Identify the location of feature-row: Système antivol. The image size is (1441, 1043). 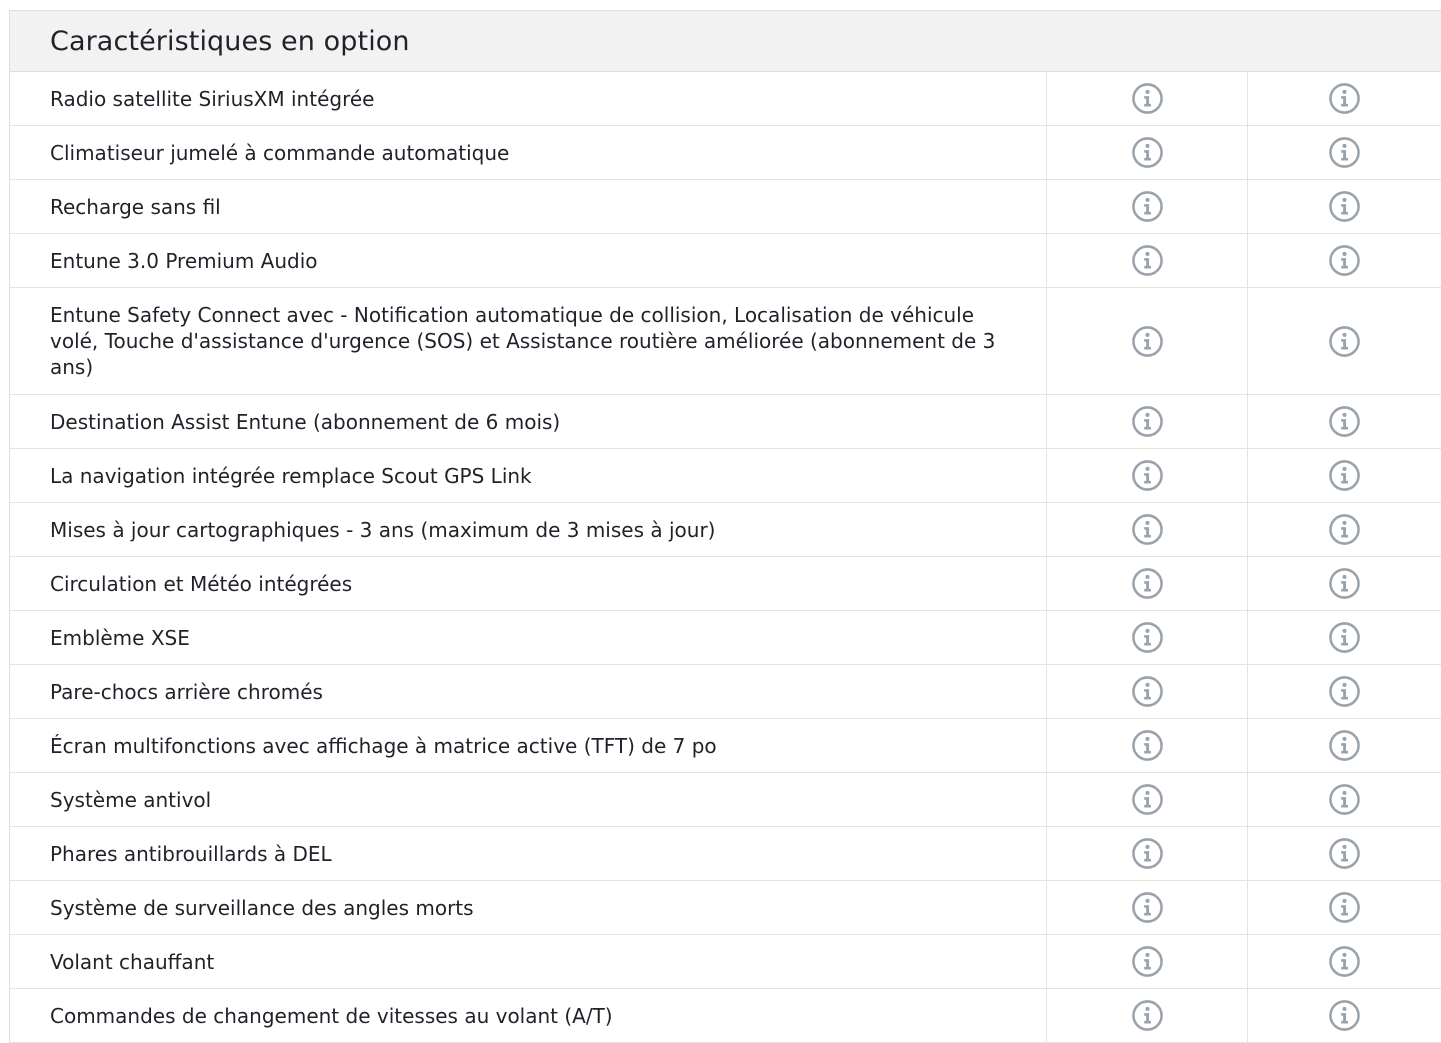
(725, 800).